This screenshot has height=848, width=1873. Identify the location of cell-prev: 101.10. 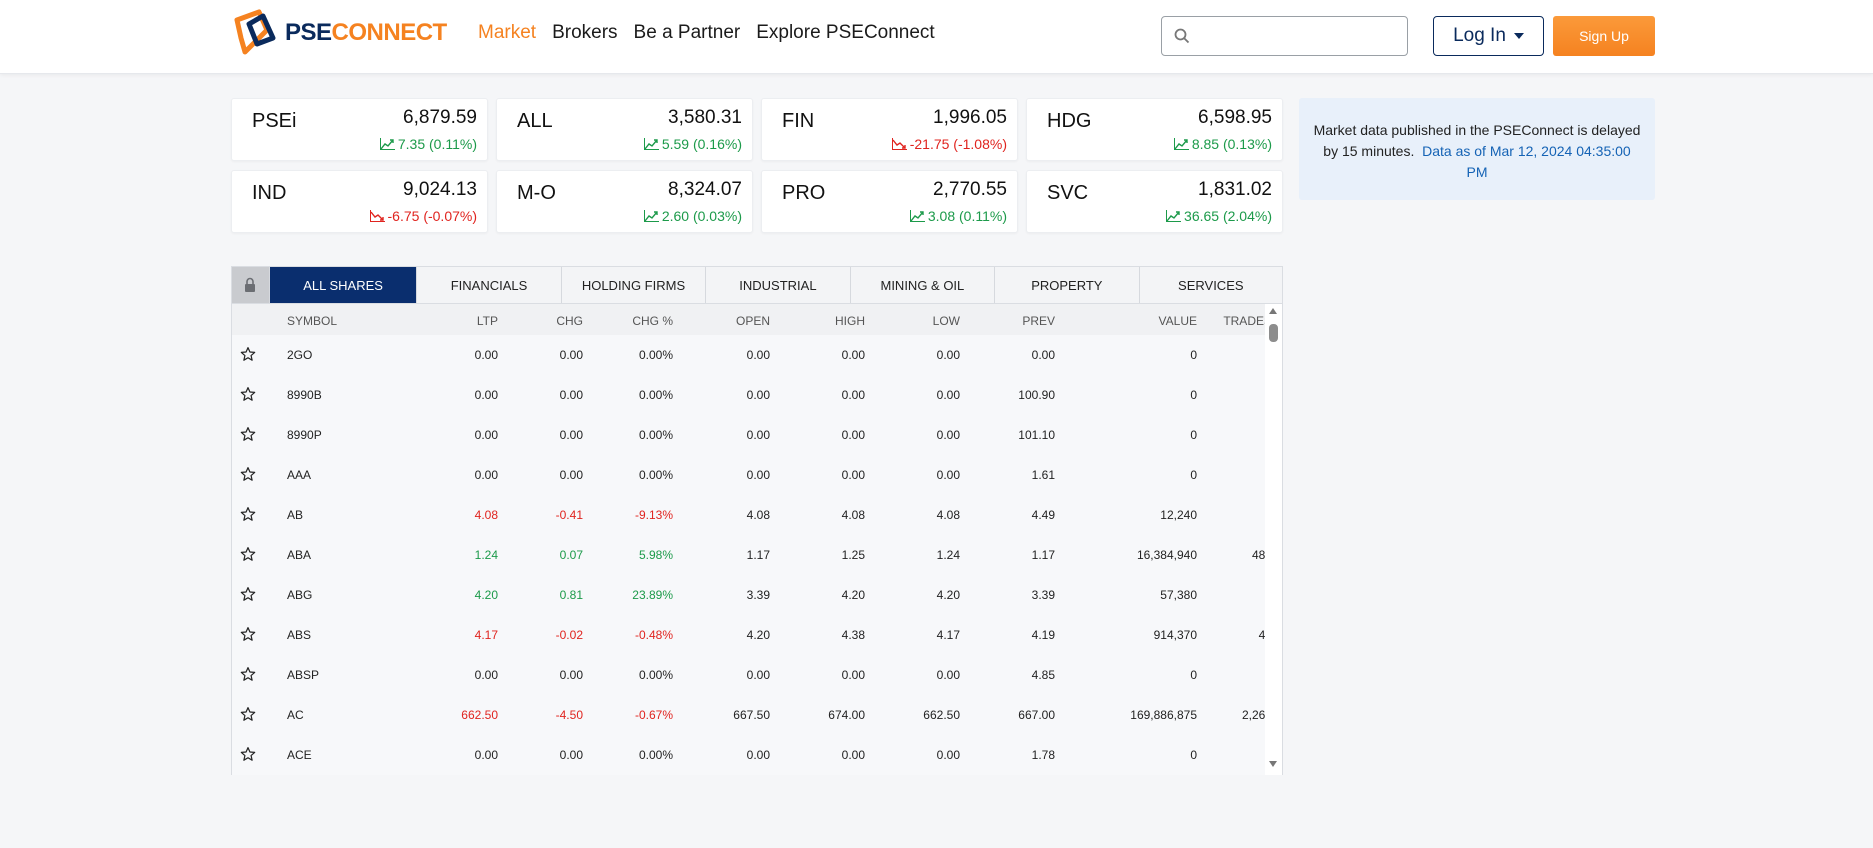
(1036, 435).